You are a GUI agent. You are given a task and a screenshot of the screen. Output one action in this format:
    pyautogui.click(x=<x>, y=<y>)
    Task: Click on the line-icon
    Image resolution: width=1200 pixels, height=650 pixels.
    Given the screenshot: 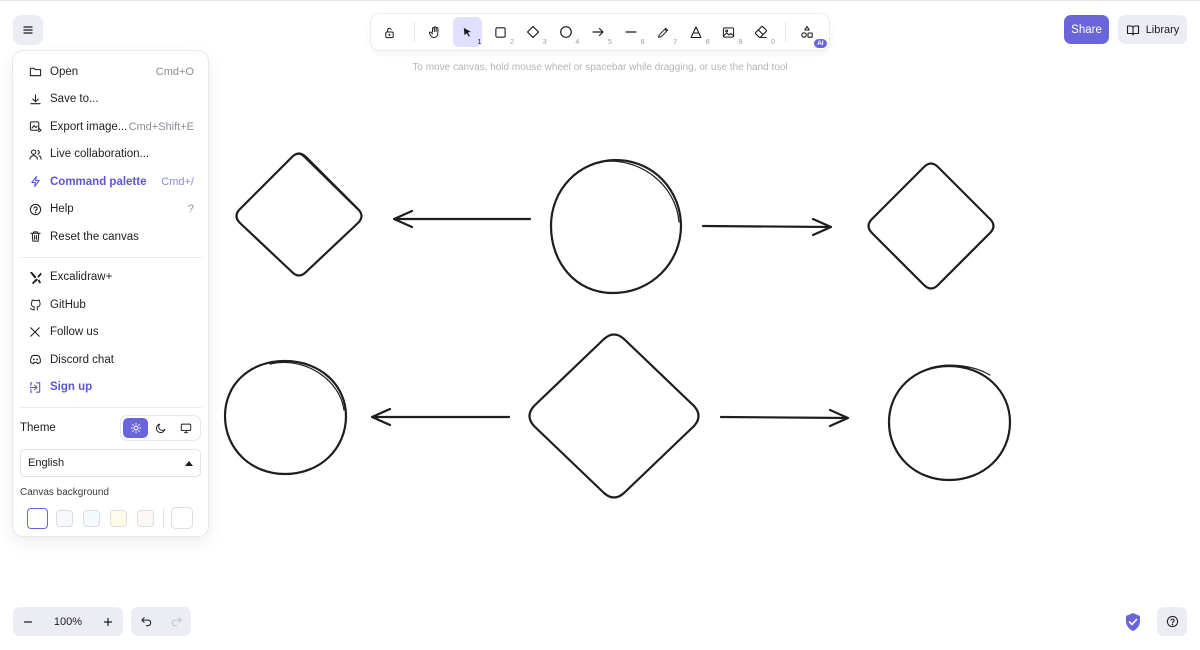 What is the action you would take?
    pyautogui.click(x=631, y=32)
    